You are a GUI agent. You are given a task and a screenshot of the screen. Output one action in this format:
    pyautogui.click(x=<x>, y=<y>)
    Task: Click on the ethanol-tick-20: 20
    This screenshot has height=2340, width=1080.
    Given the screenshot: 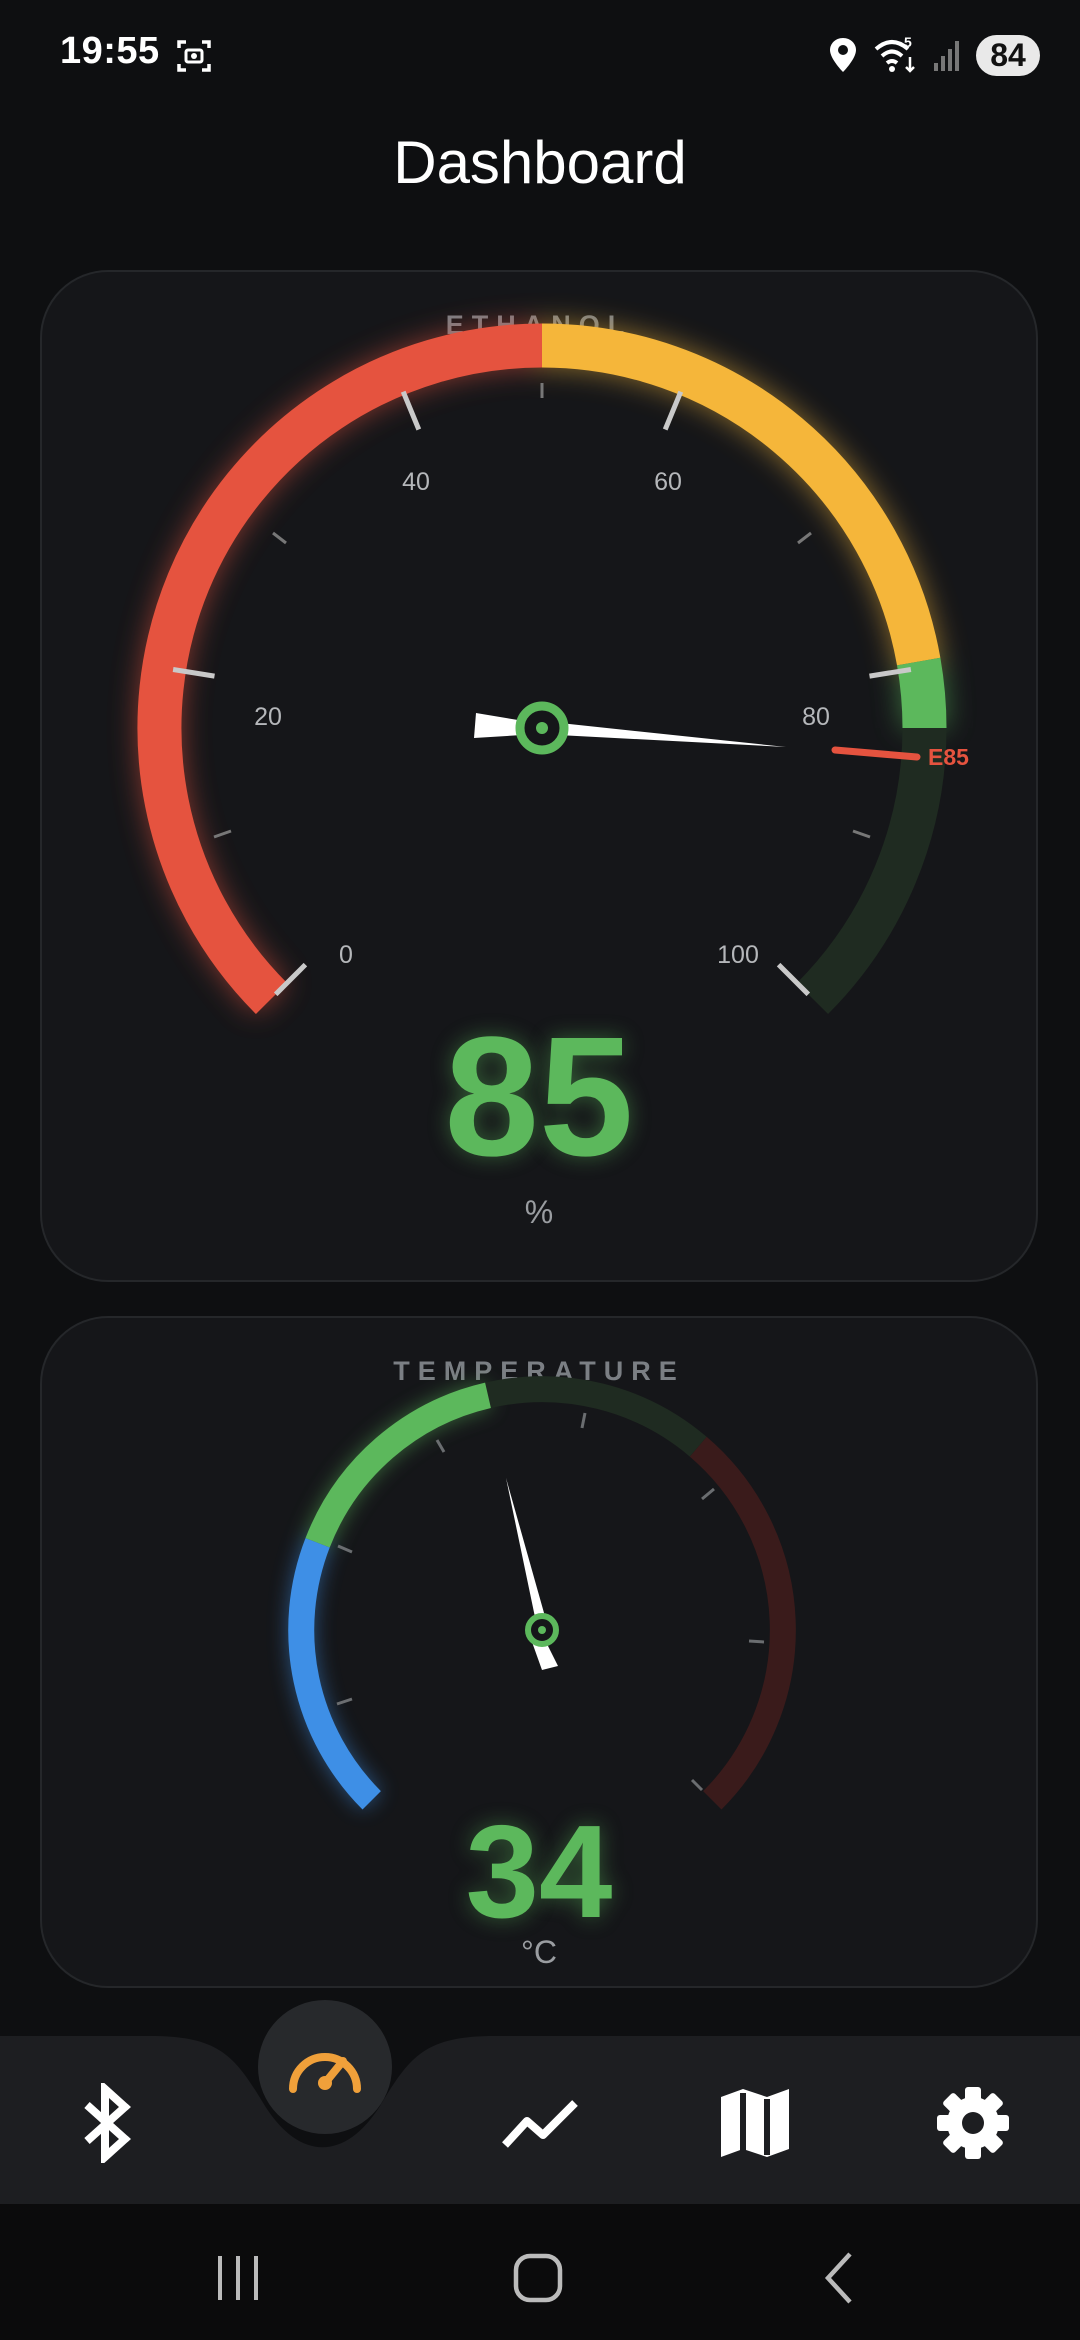 What is the action you would take?
    pyautogui.click(x=268, y=717)
    